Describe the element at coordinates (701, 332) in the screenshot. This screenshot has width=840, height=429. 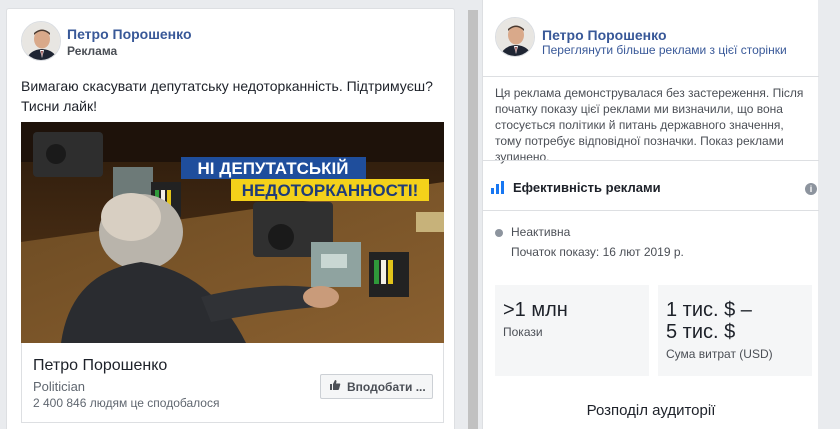
I see `spend-value-line: 5 тис. $` at that location.